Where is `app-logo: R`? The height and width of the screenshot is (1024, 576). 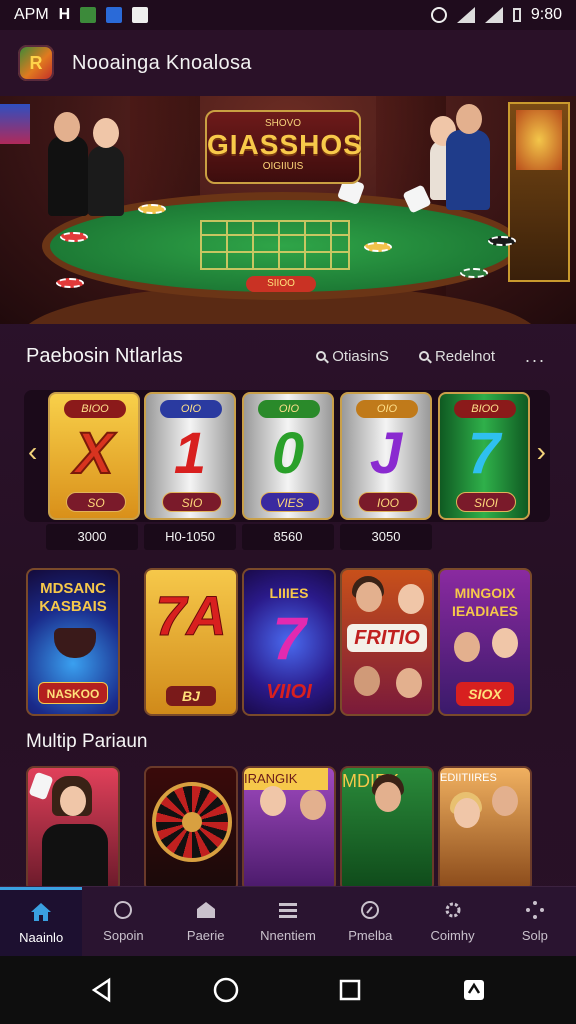
app-logo: R is located at coordinates (36, 63).